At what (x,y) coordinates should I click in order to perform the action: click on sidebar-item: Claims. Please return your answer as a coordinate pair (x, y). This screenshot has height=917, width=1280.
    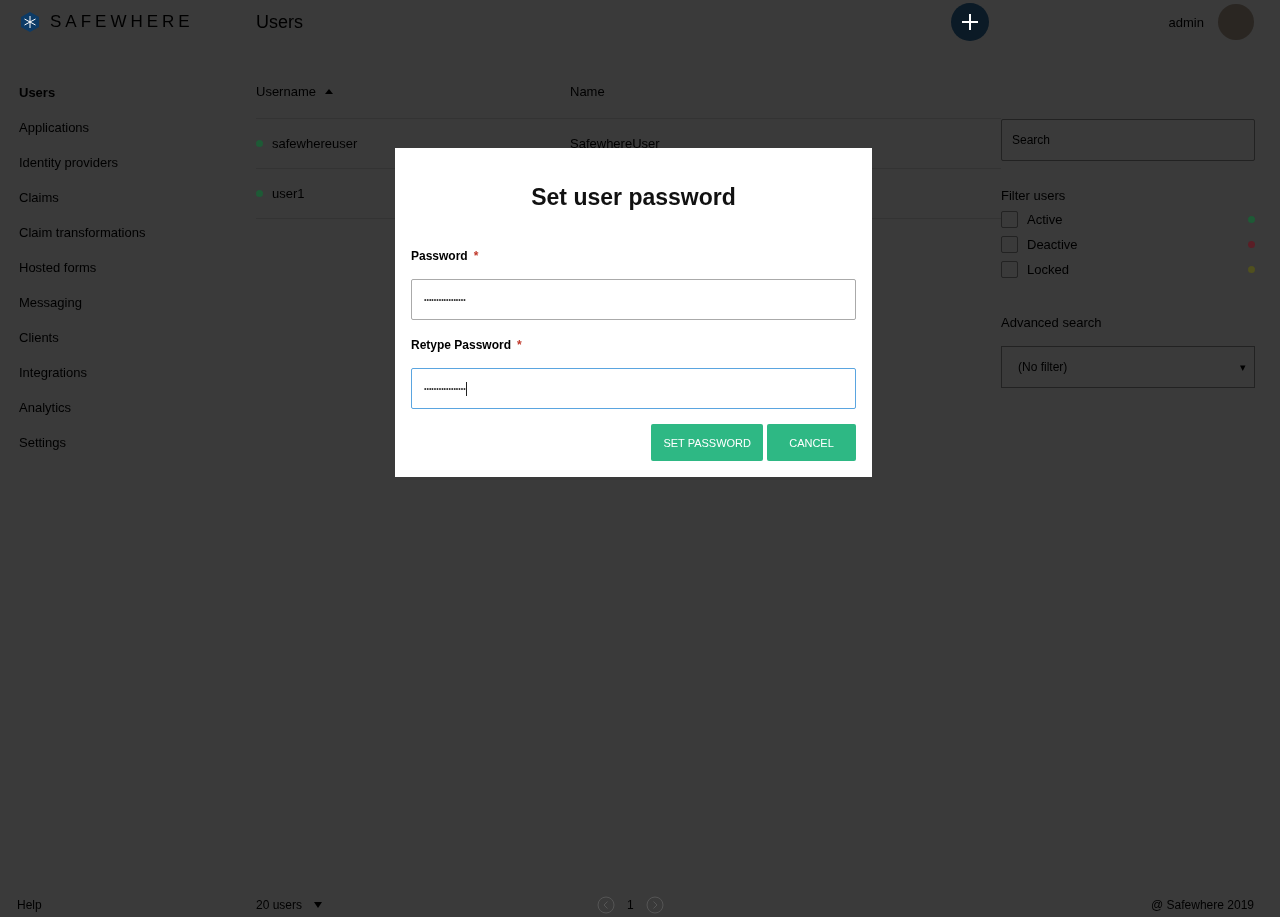
    Looking at the image, I should click on (137, 204).